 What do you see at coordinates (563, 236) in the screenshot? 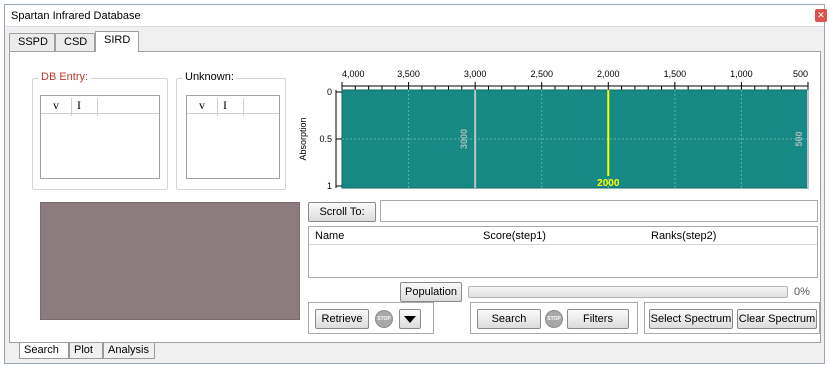
I see `results-header: Name Score(step1) Ranks(step2)` at bounding box center [563, 236].